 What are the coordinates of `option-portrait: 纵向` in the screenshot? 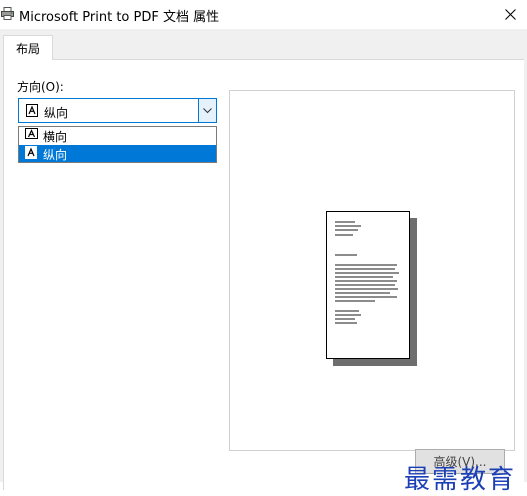 It's located at (117, 153).